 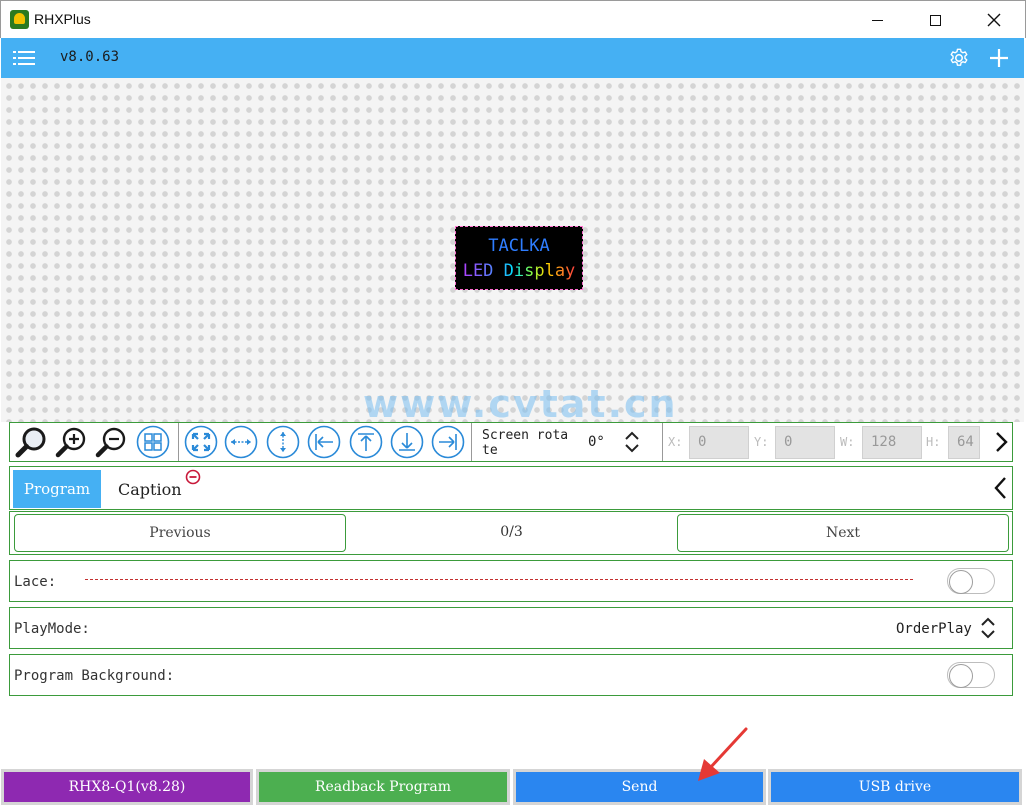 I want to click on lace-toggle, so click(x=971, y=581).